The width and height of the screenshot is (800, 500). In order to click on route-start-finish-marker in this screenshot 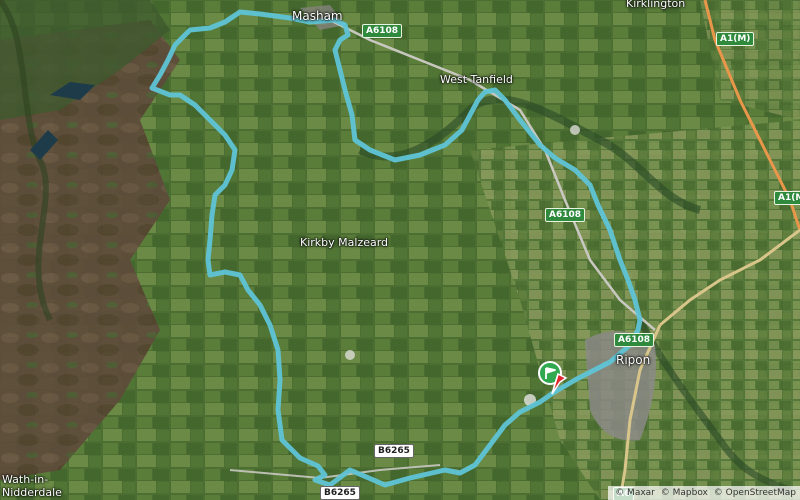, I will do `click(553, 380)`.